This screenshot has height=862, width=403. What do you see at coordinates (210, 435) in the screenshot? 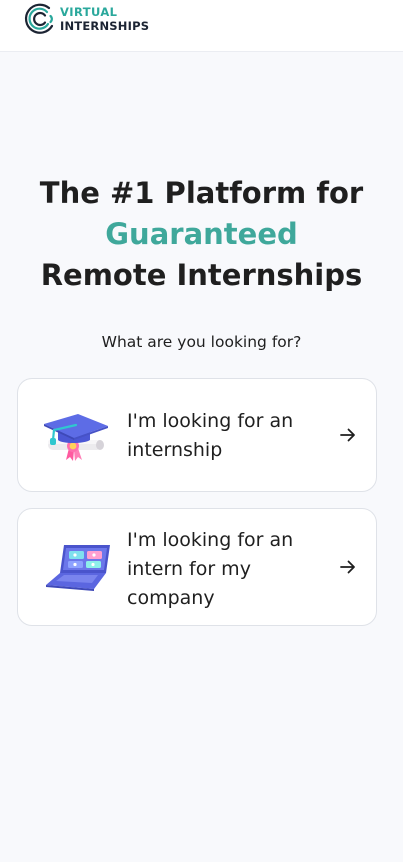
I see `option-label: I'm looking for an internship` at bounding box center [210, 435].